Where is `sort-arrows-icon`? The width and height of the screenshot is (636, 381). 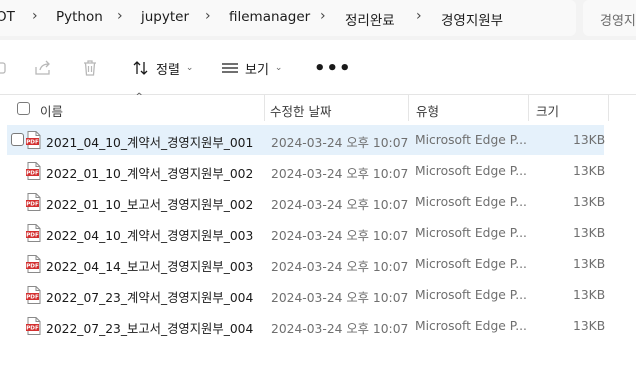 sort-arrows-icon is located at coordinates (140, 68).